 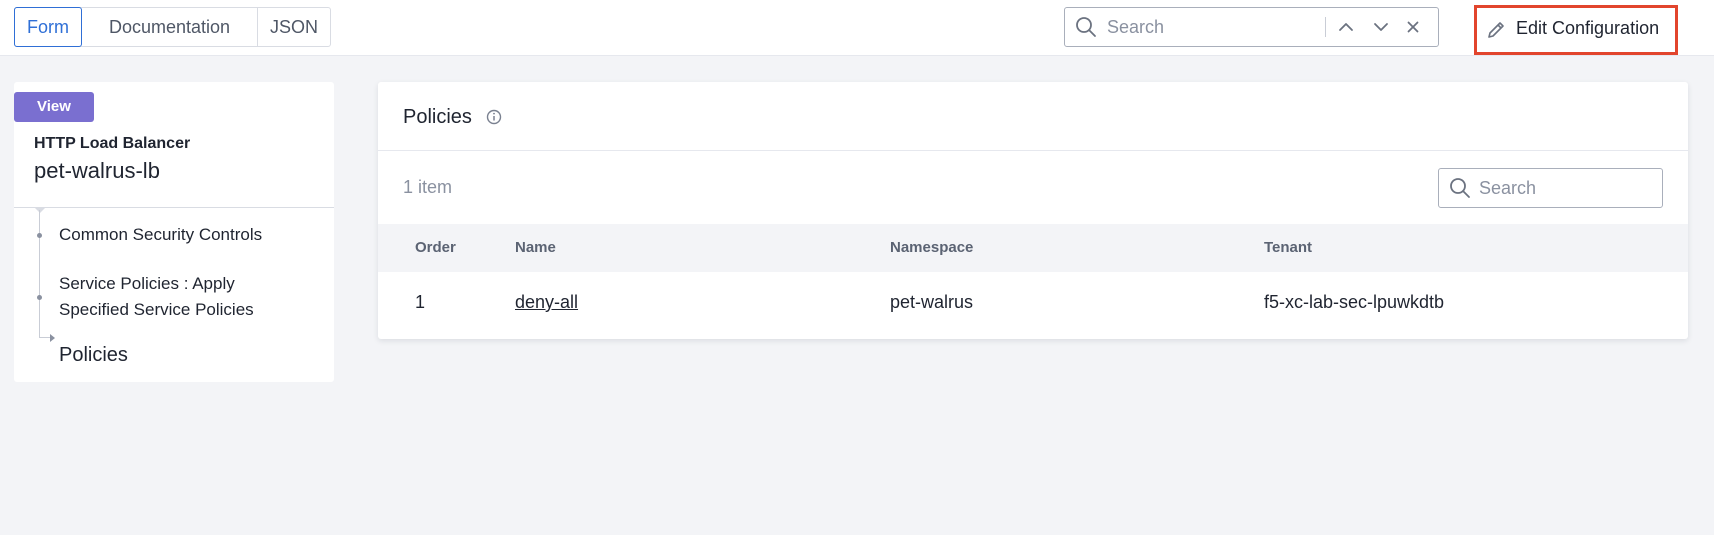 What do you see at coordinates (52, 338) in the screenshot?
I see `tree-arrow-icon` at bounding box center [52, 338].